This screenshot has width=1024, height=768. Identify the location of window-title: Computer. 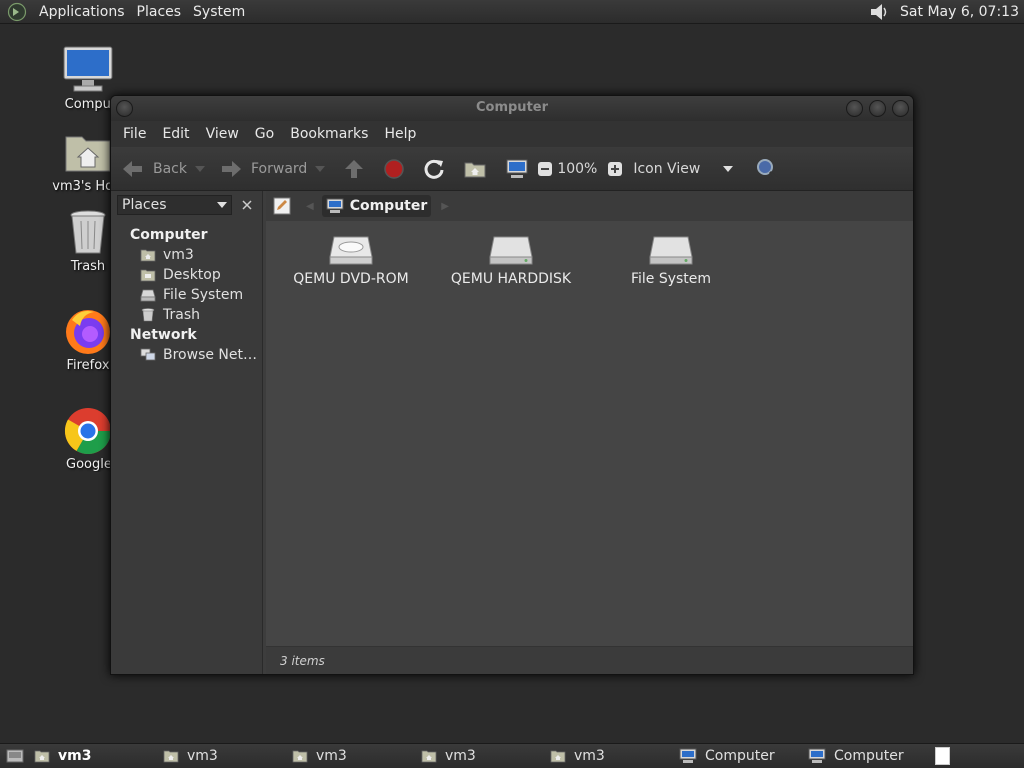
(512, 107).